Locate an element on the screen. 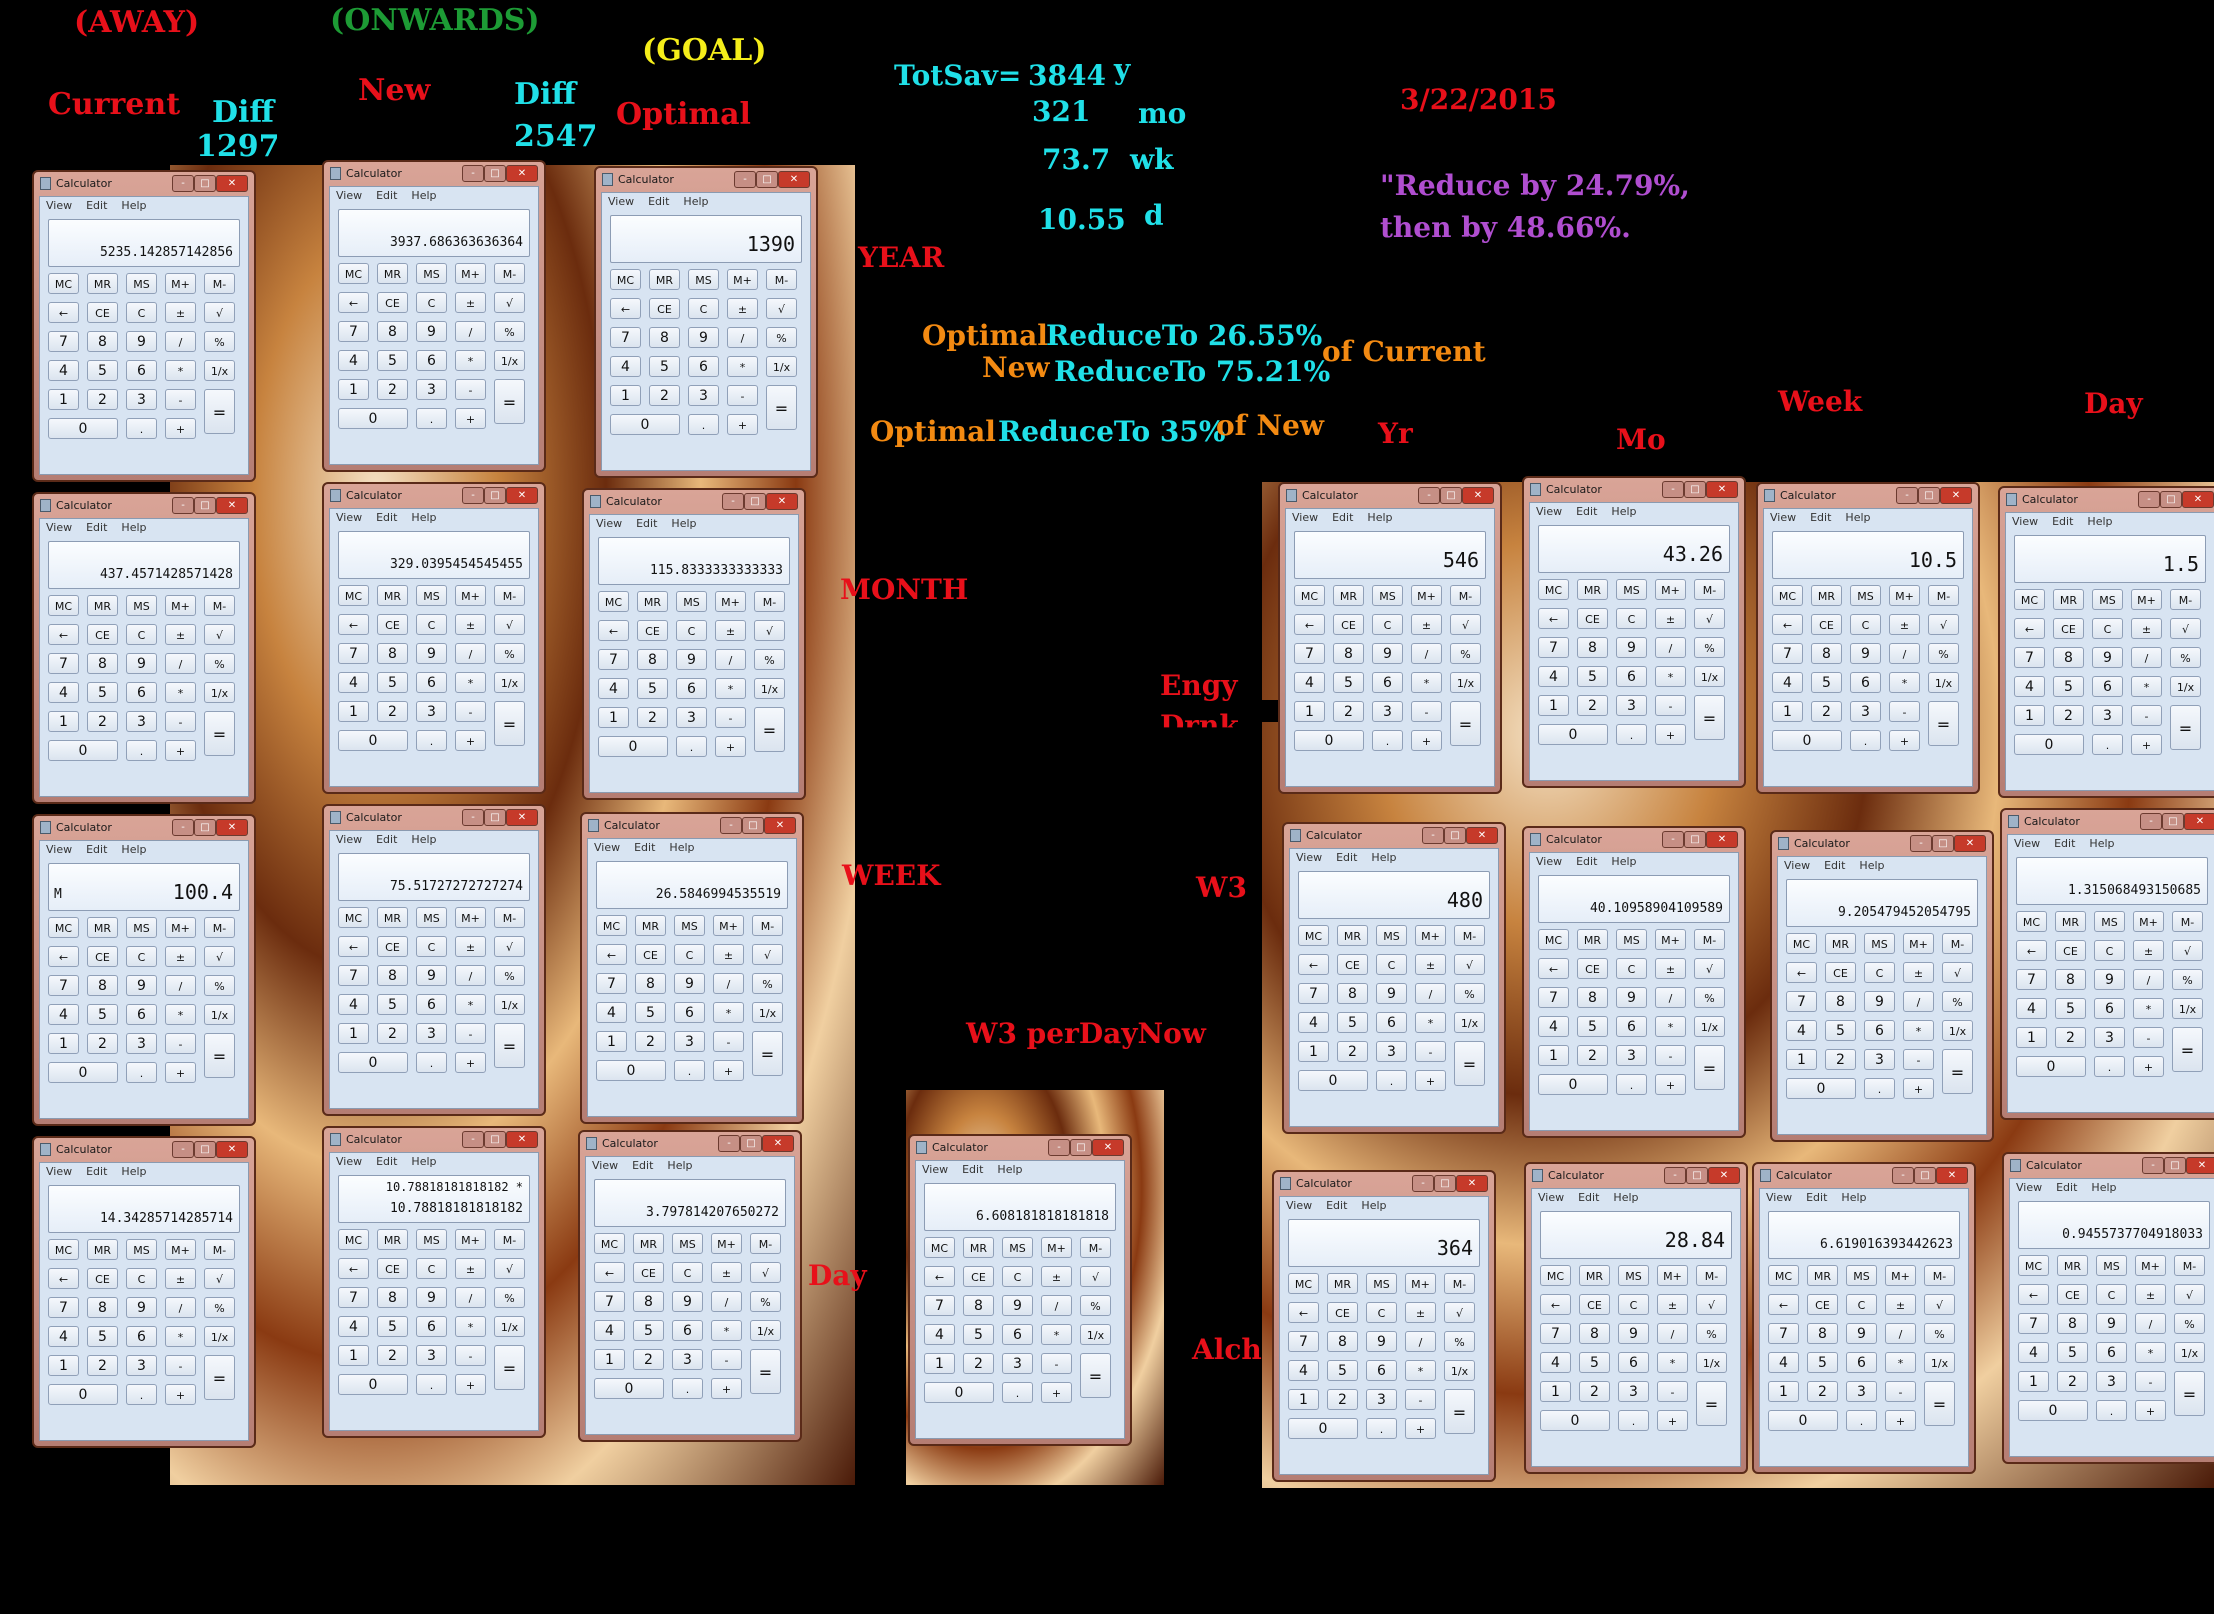 This screenshot has width=2214, height=1614. key-3: 3 is located at coordinates (2107, 715).